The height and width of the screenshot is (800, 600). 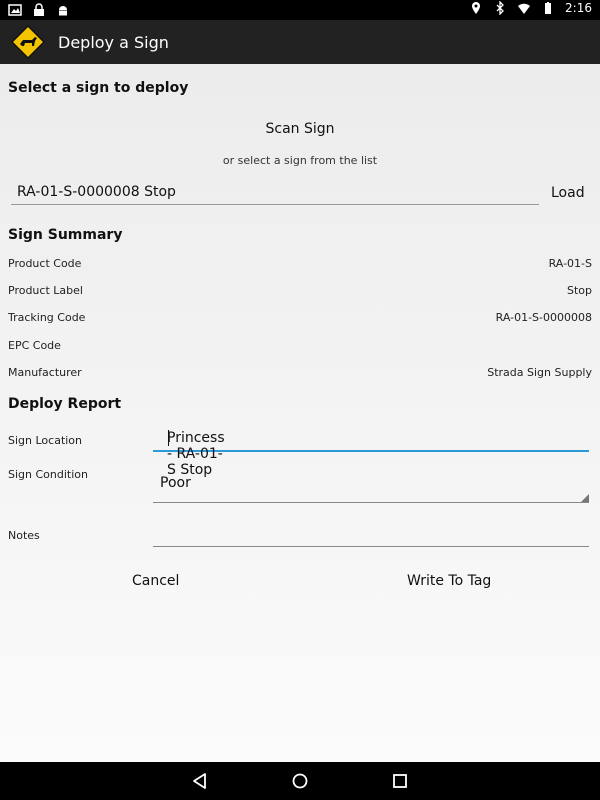 I want to click on scan-sign-button: Scan Sign, so click(x=300, y=129).